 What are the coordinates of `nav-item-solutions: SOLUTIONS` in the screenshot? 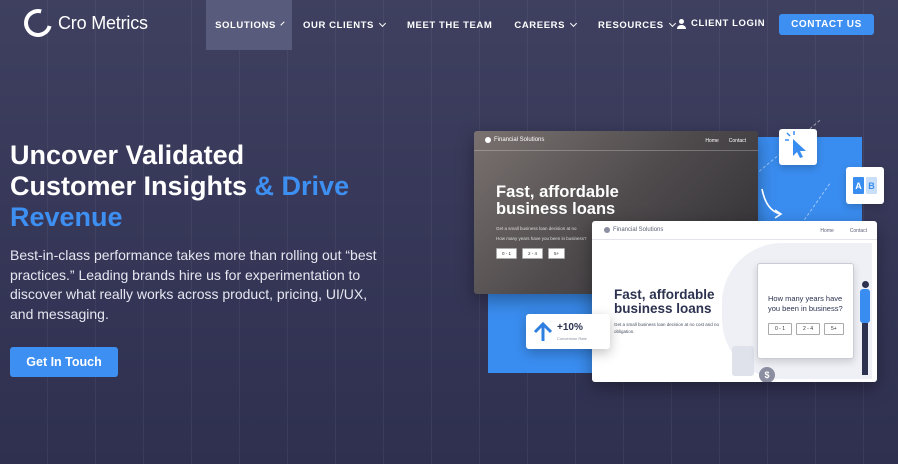 It's located at (249, 25).